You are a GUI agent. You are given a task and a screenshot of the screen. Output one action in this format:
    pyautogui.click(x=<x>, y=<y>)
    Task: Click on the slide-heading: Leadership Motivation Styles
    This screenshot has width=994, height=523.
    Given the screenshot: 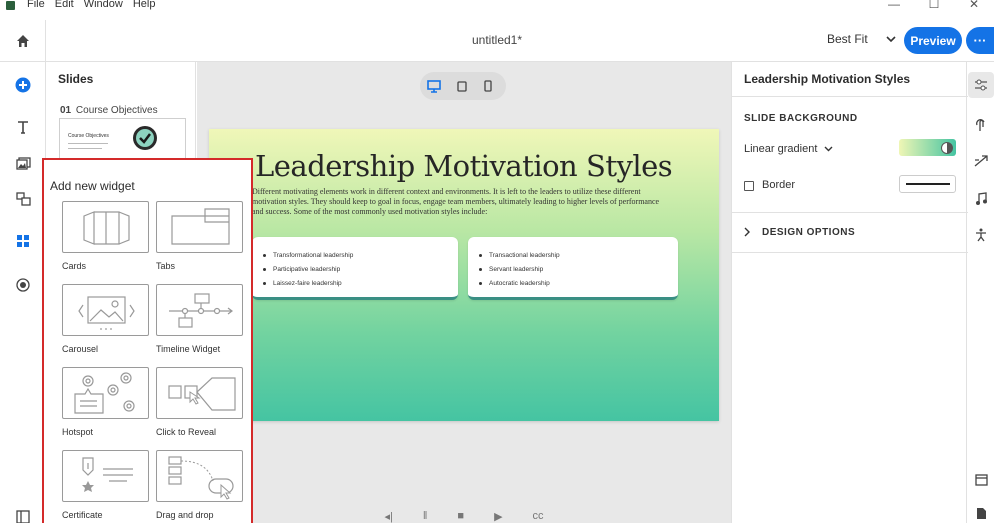 What is the action you would take?
    pyautogui.click(x=464, y=166)
    